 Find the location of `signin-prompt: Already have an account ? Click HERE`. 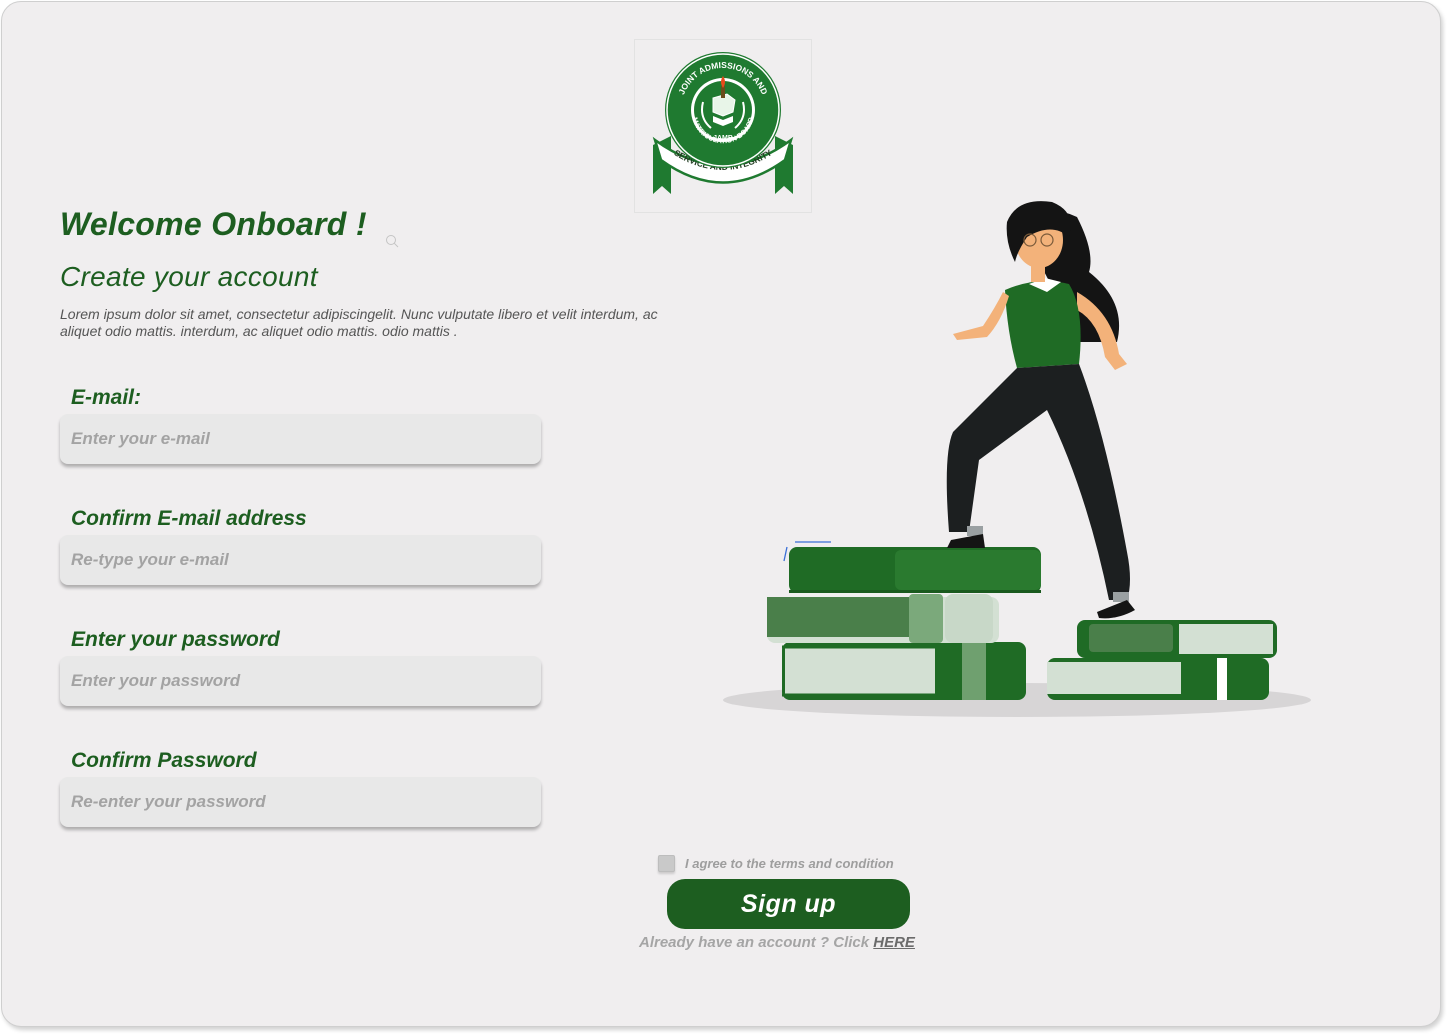

signin-prompt: Already have an account ? Click HERE is located at coordinates (777, 942).